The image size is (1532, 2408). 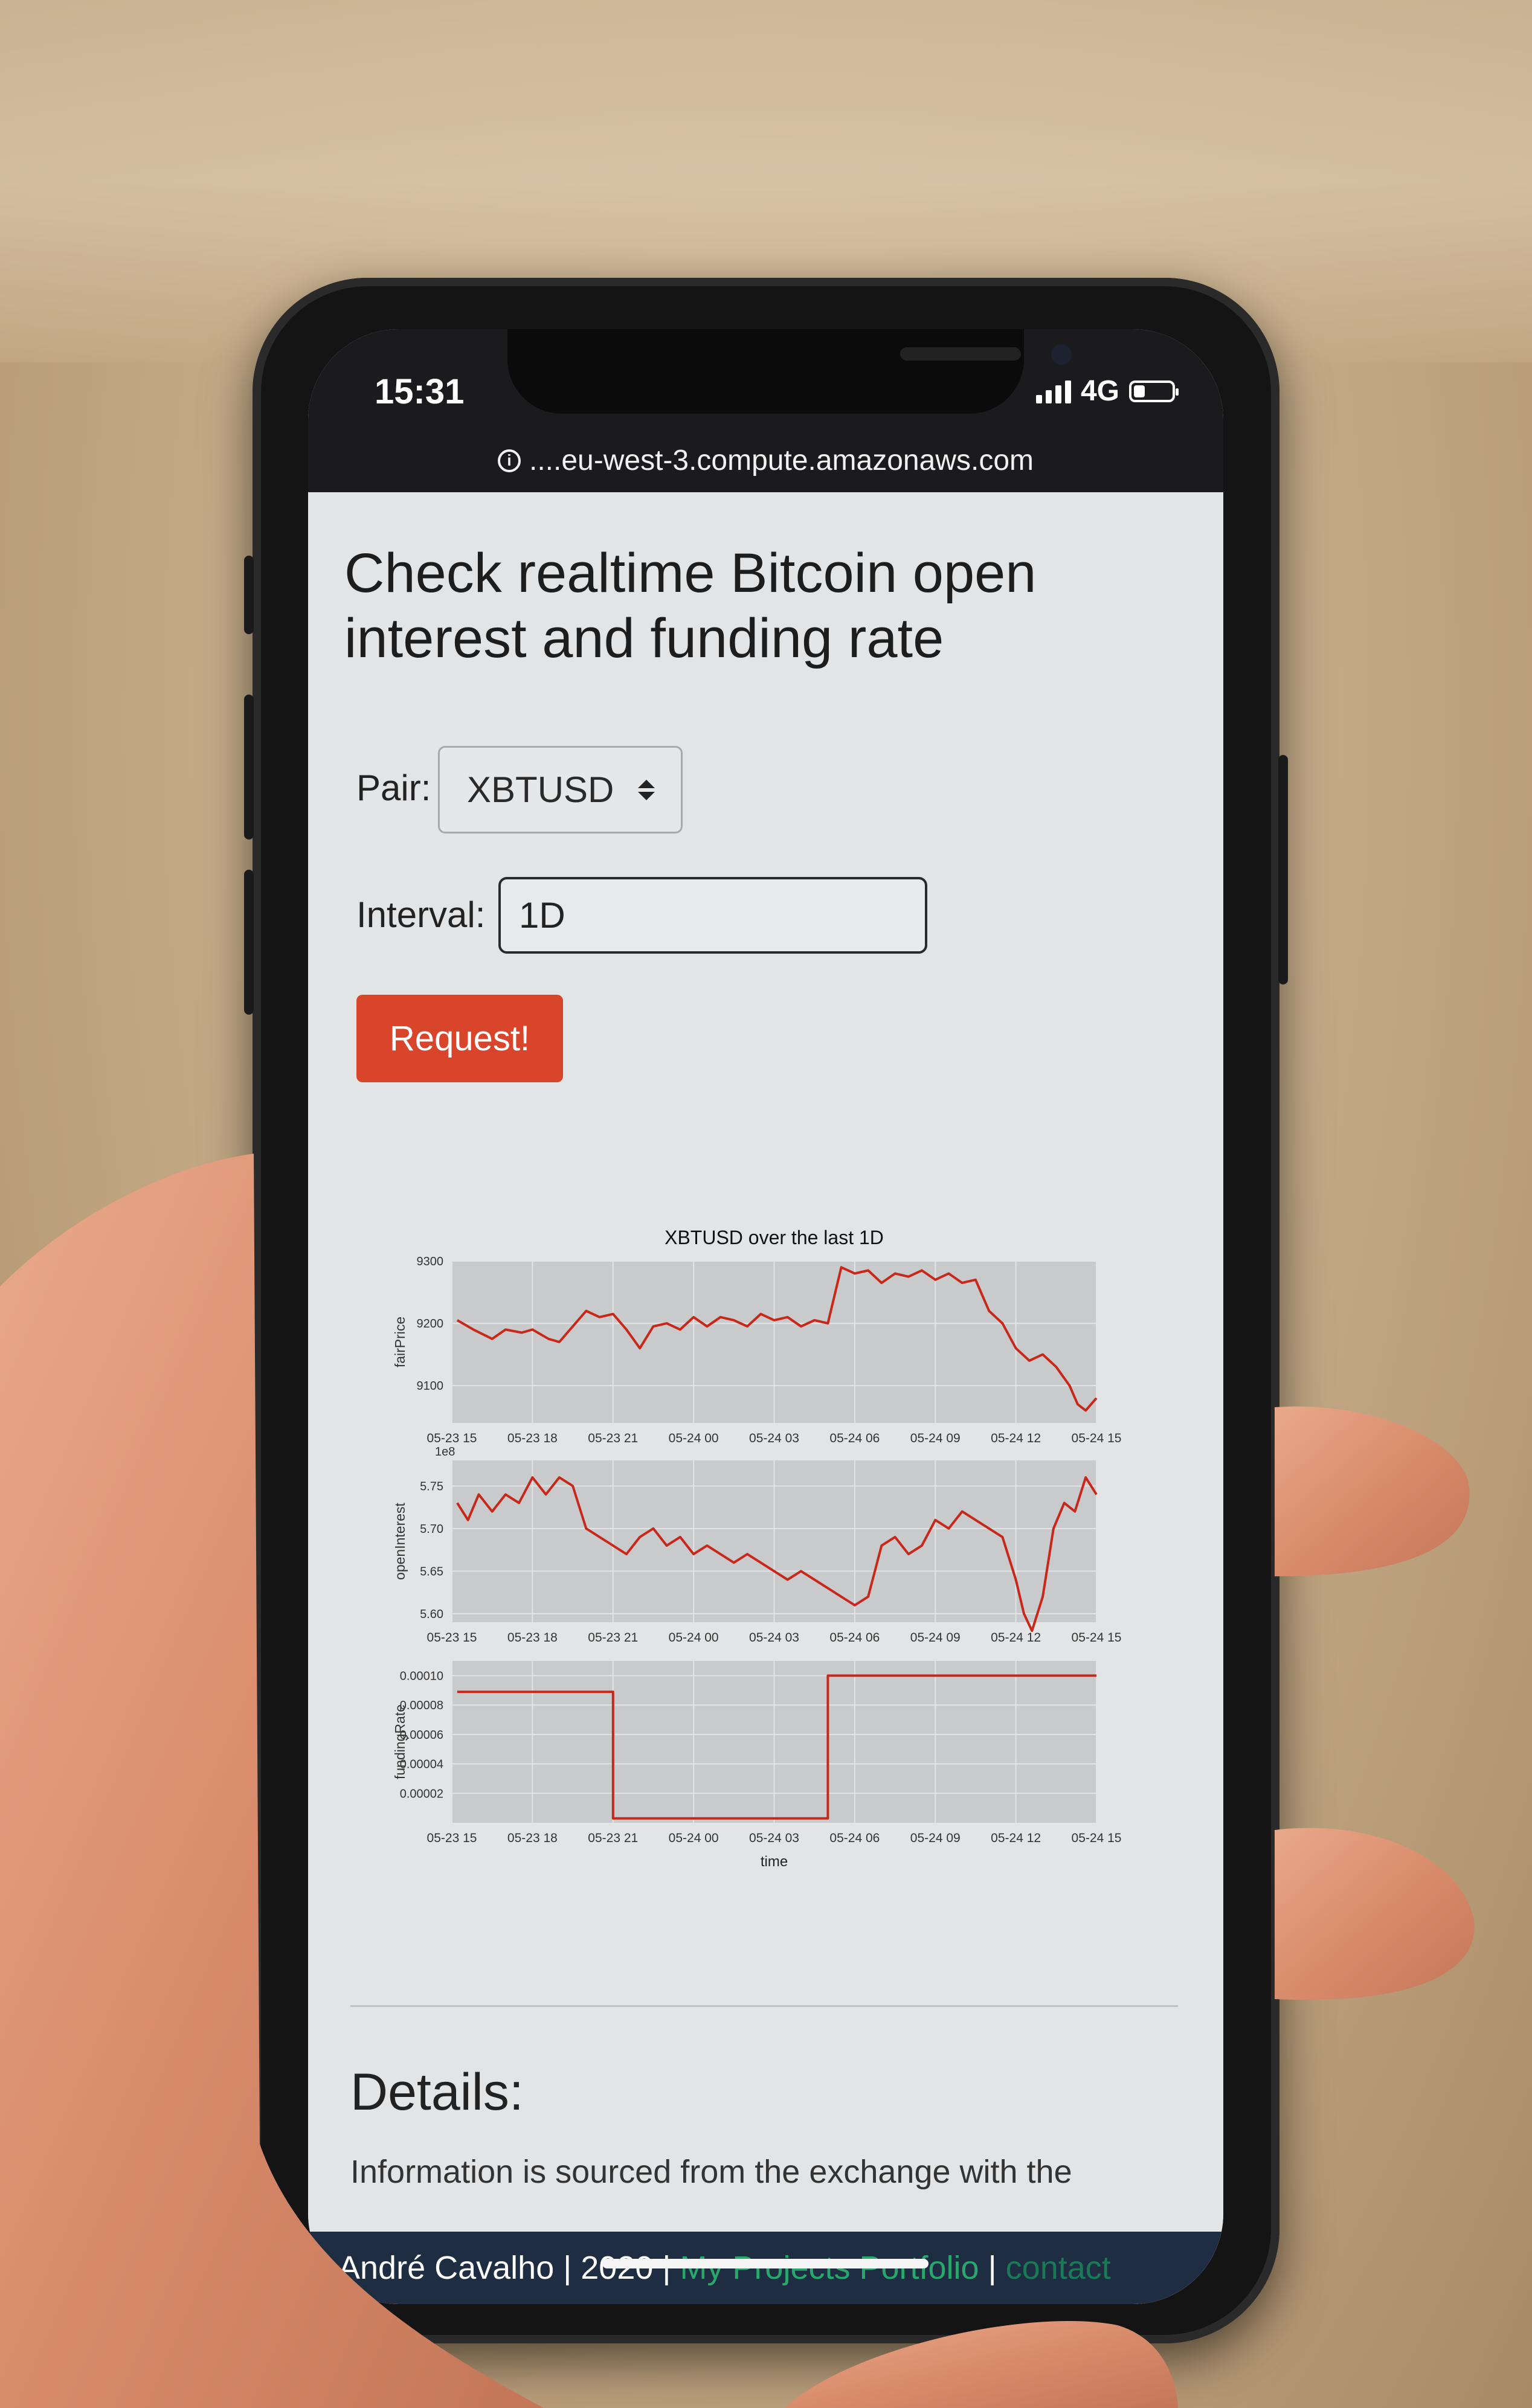 What do you see at coordinates (421, 914) in the screenshot?
I see `interval-label: Interval:` at bounding box center [421, 914].